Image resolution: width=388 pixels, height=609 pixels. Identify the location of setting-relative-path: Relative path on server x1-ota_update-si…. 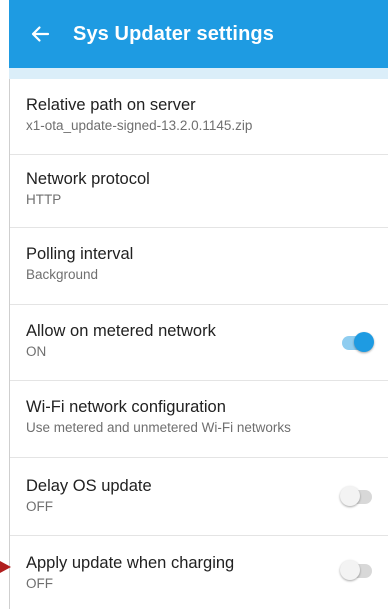
(199, 117).